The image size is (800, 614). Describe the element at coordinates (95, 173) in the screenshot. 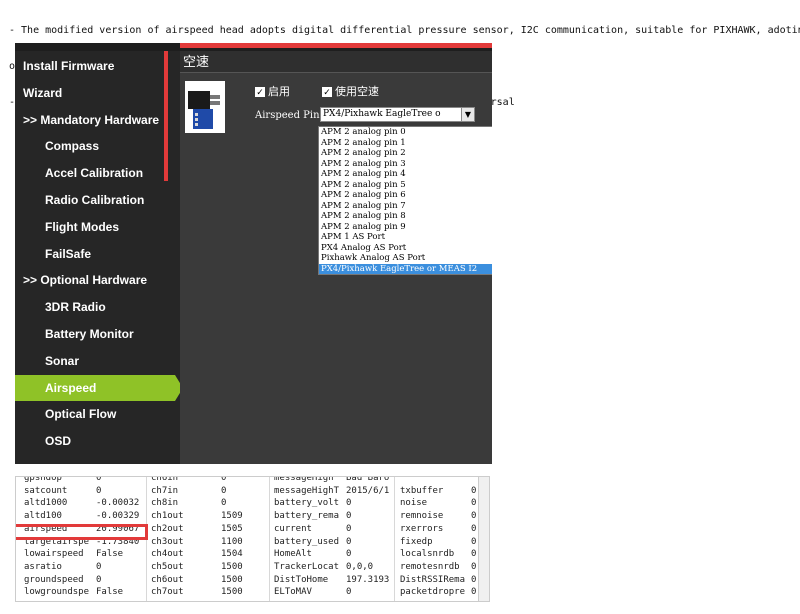

I see `sidebar-item: Accel Calibration` at that location.